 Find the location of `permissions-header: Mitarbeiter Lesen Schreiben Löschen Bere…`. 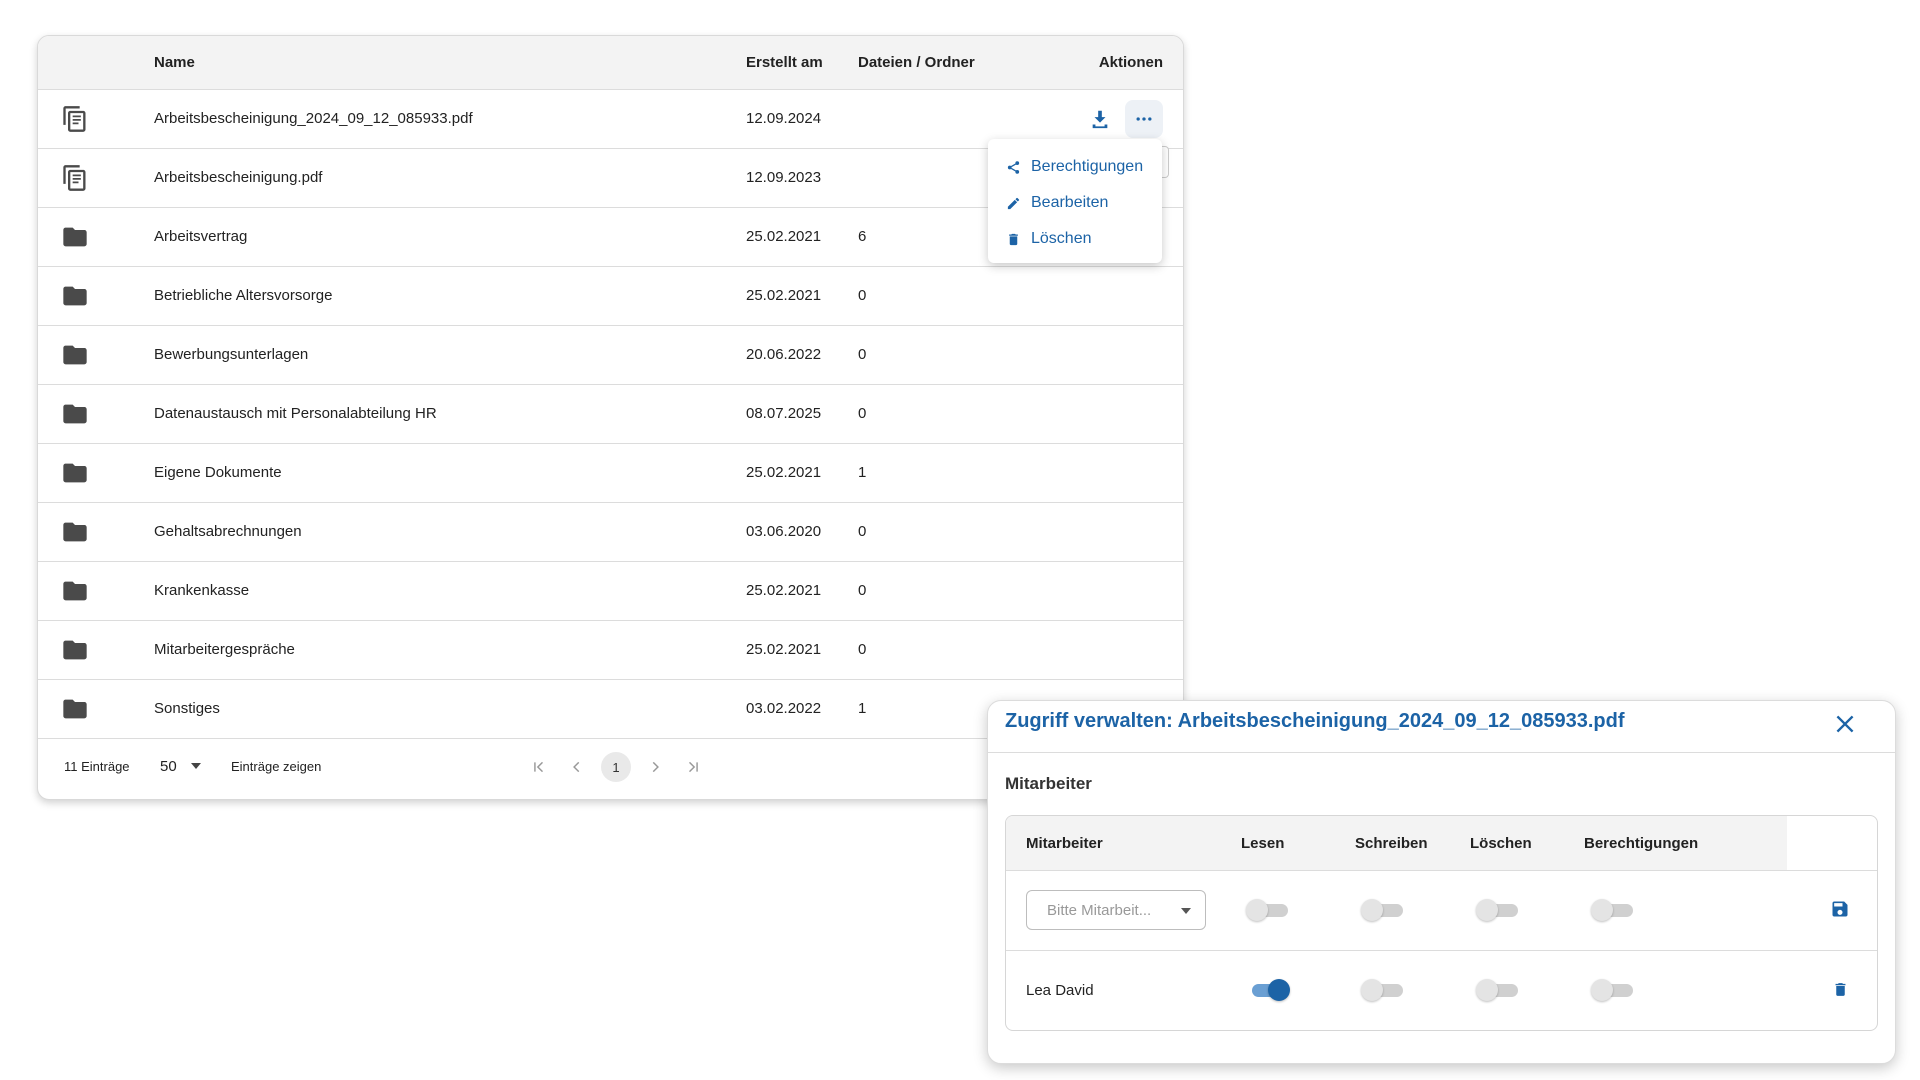

permissions-header: Mitarbeiter Lesen Schreiben Löschen Bere… is located at coordinates (1441, 843).